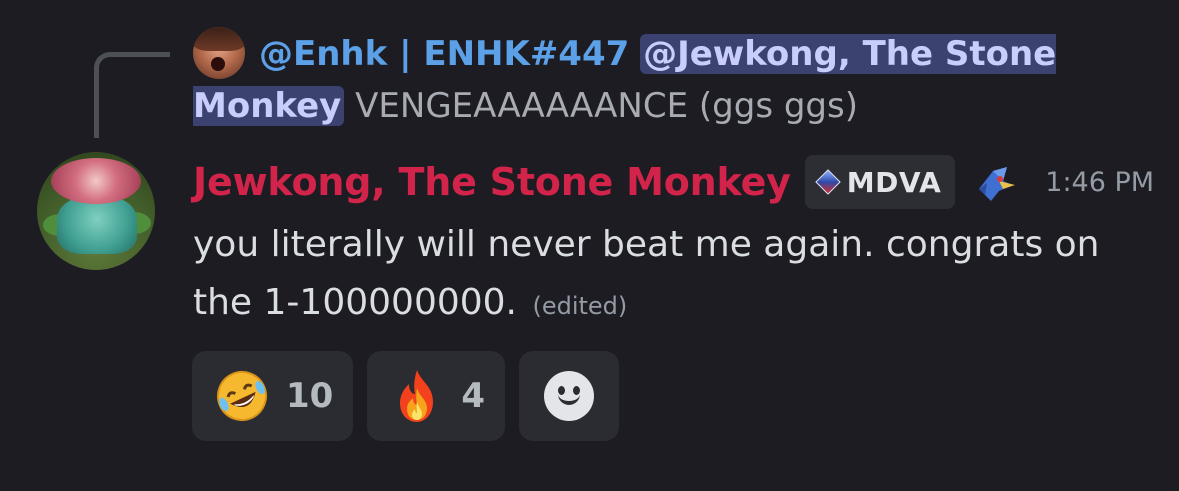 This screenshot has width=1179, height=491. Describe the element at coordinates (310, 396) in the screenshot. I see `reaction-count: 10` at that location.